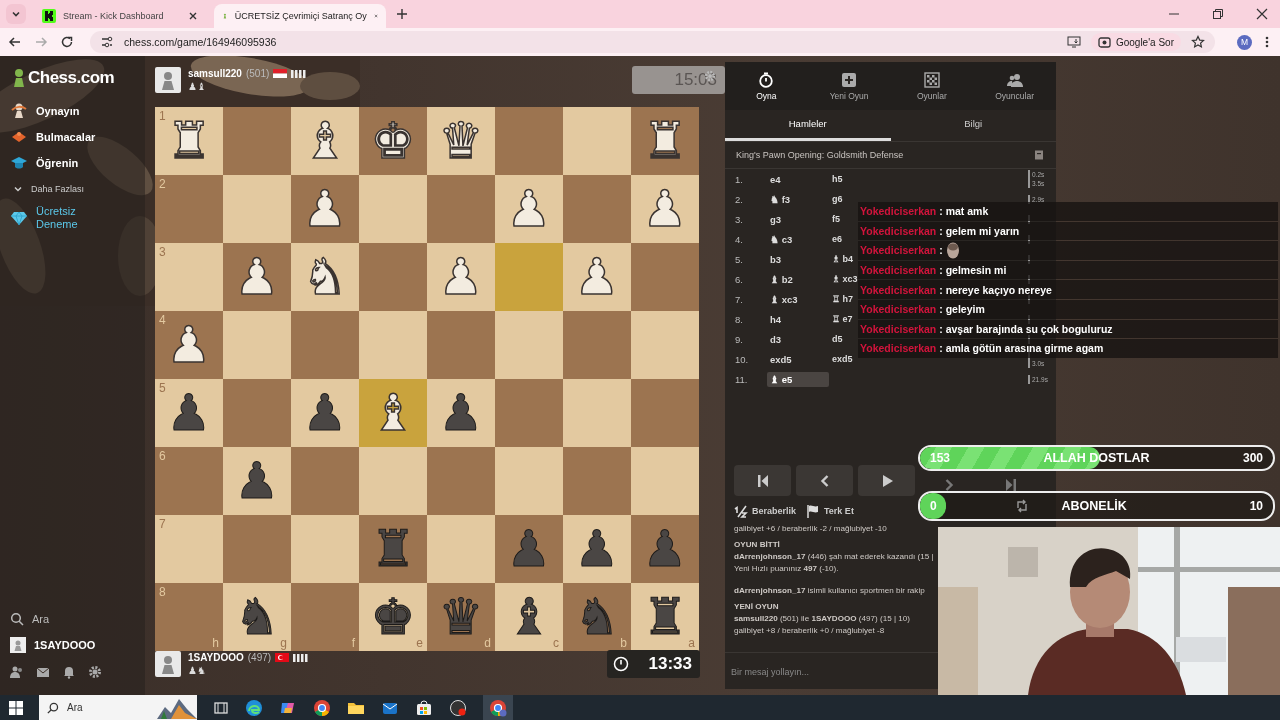  Describe the element at coordinates (43, 672) in the screenshot. I see `mail-icon` at that location.